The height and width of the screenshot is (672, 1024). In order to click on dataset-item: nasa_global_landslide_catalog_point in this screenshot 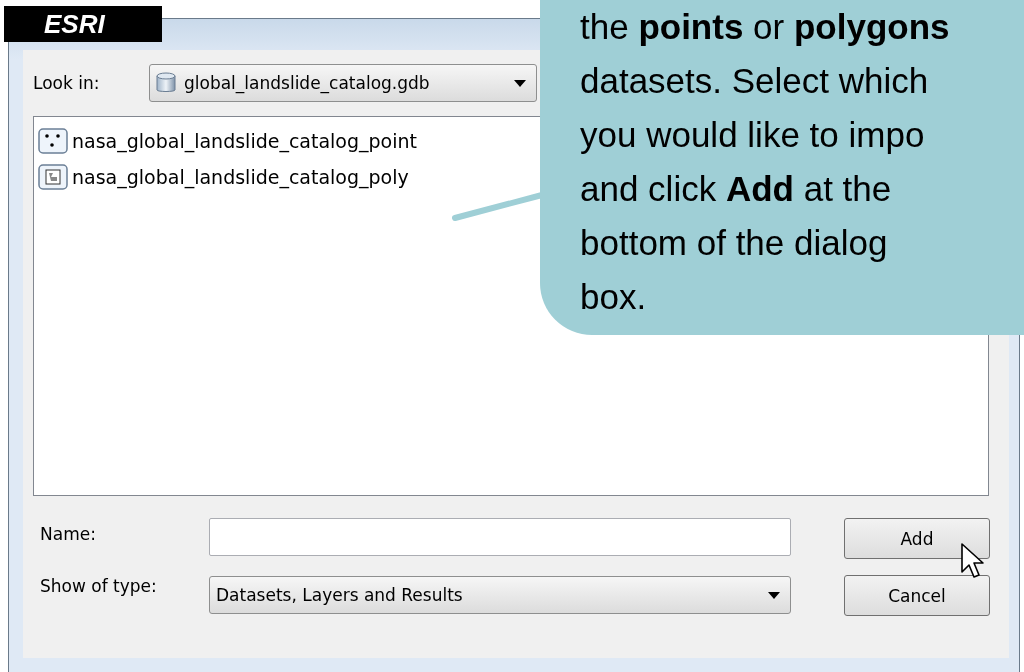, I will do `click(227, 141)`.